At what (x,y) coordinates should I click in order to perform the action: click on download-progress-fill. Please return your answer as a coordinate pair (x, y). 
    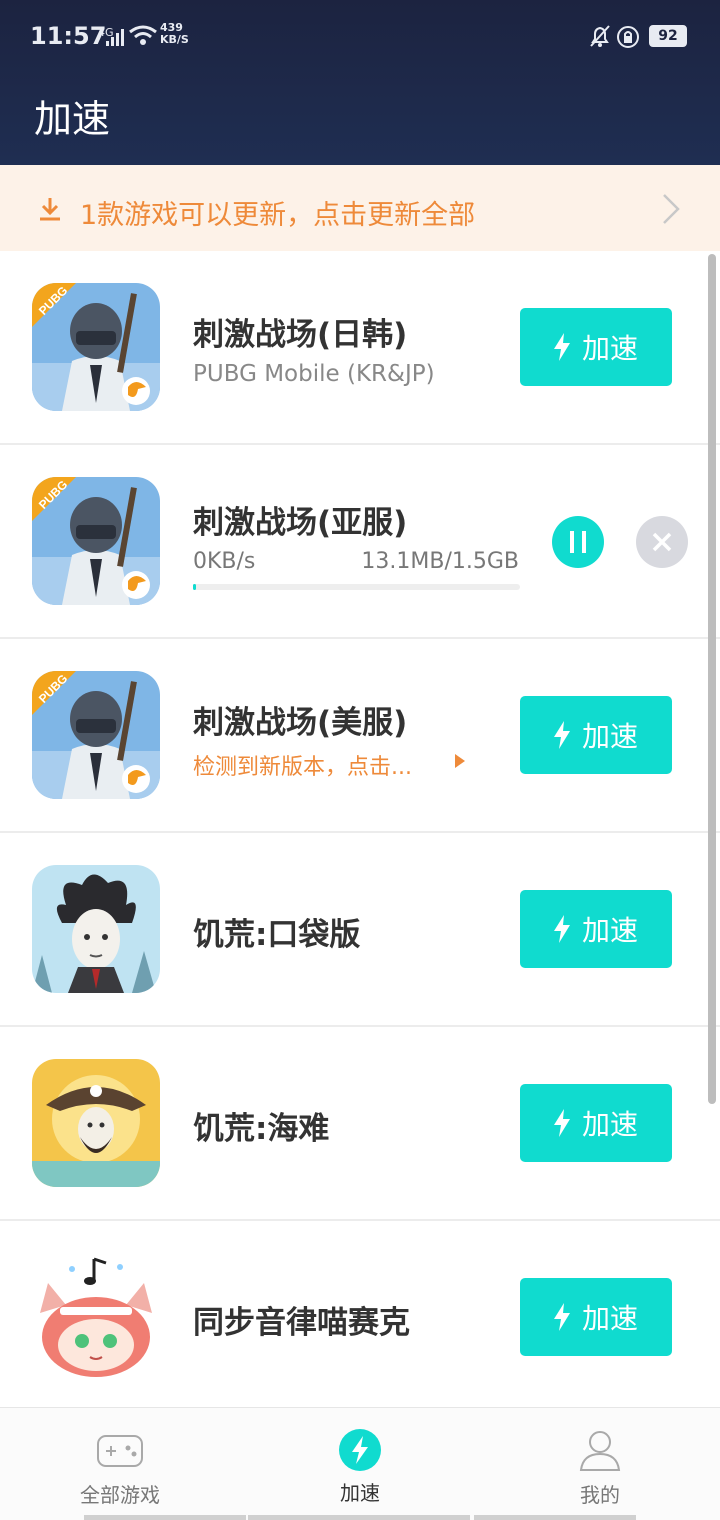
    Looking at the image, I should click on (194, 587).